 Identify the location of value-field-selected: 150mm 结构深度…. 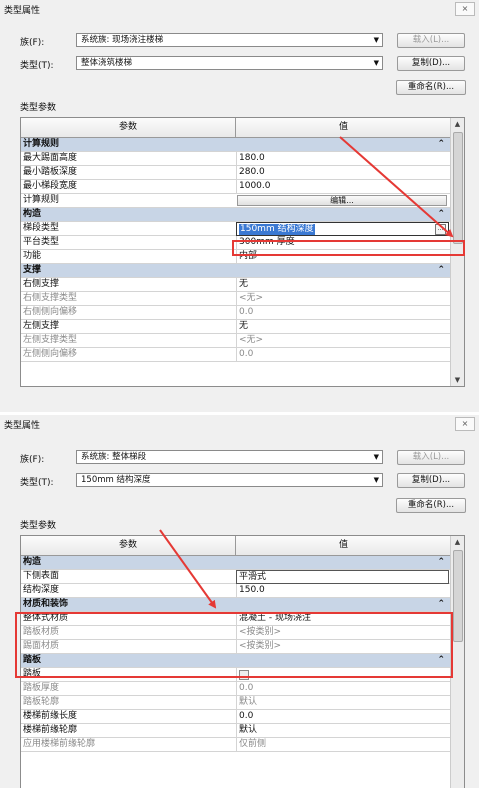
(342, 229).